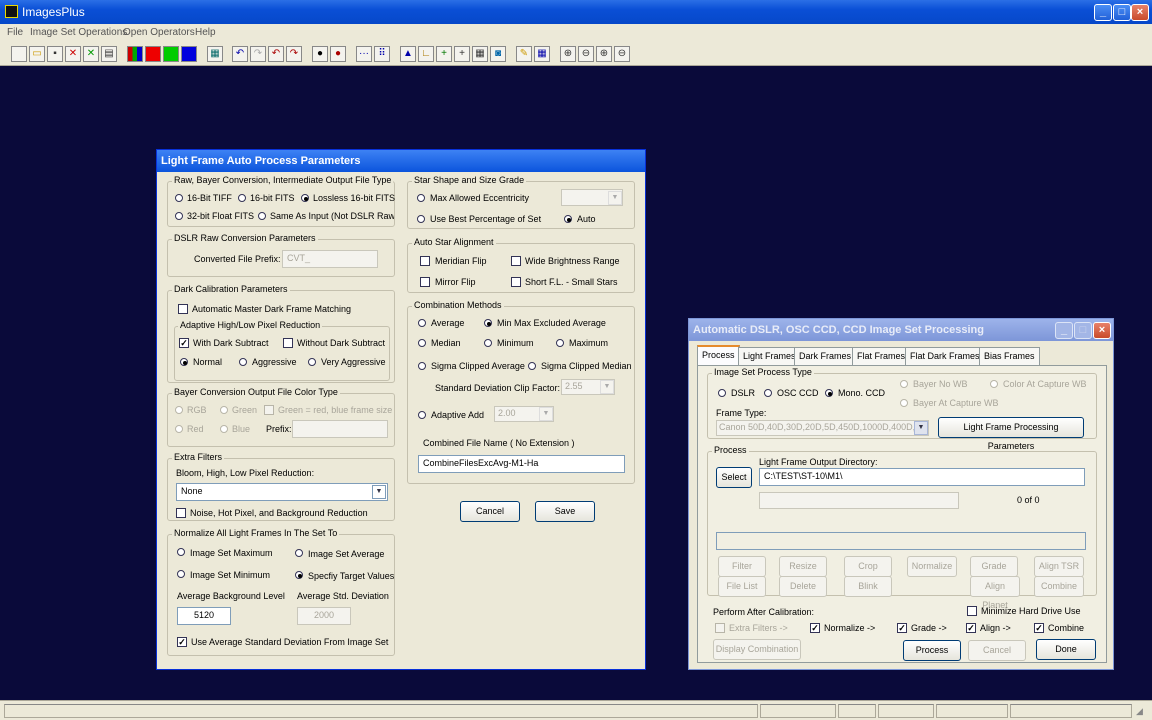 The image size is (1152, 720). I want to click on calculator-icon: ▦, so click(480, 54).